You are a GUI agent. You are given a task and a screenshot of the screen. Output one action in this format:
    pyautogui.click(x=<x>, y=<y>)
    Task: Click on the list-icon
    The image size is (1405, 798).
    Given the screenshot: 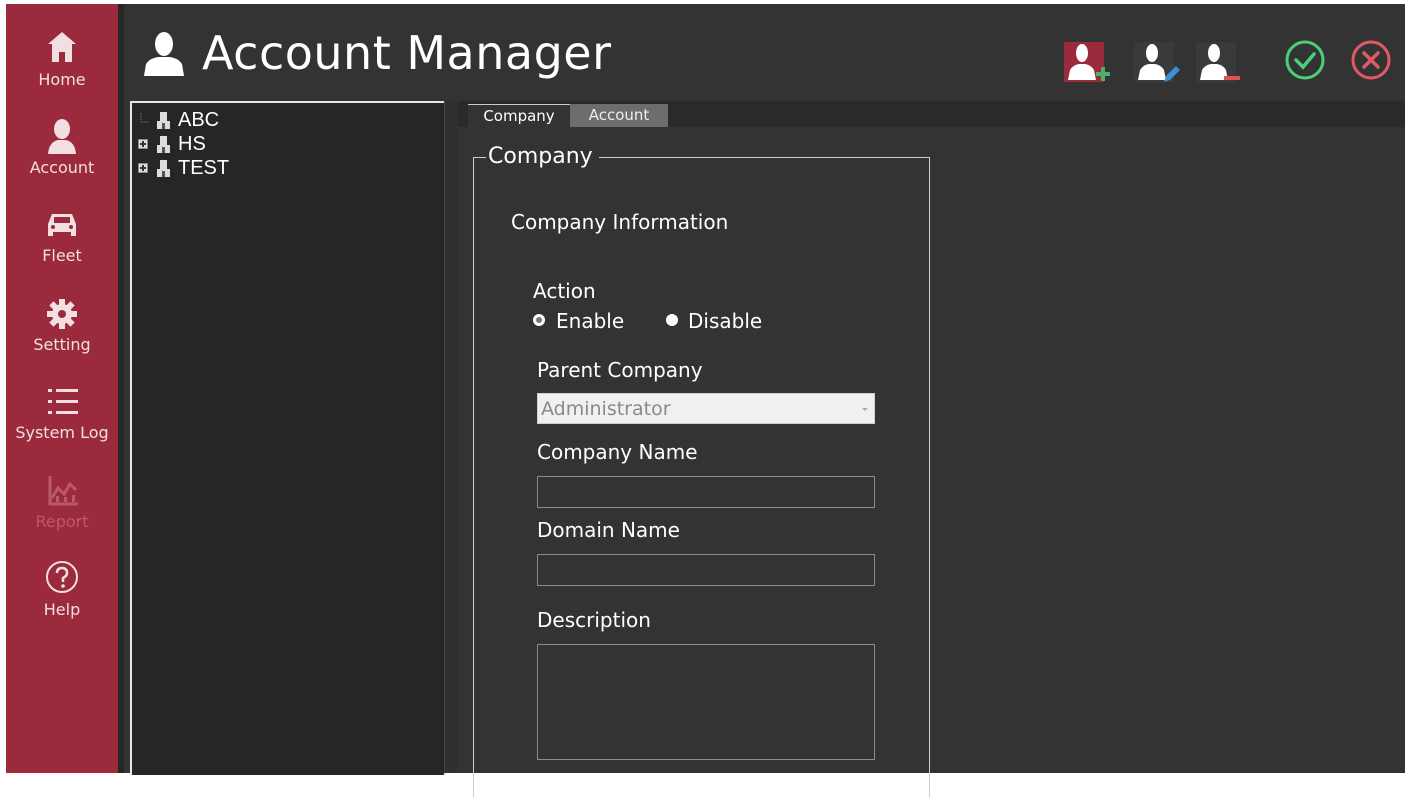 What is the action you would take?
    pyautogui.click(x=63, y=401)
    